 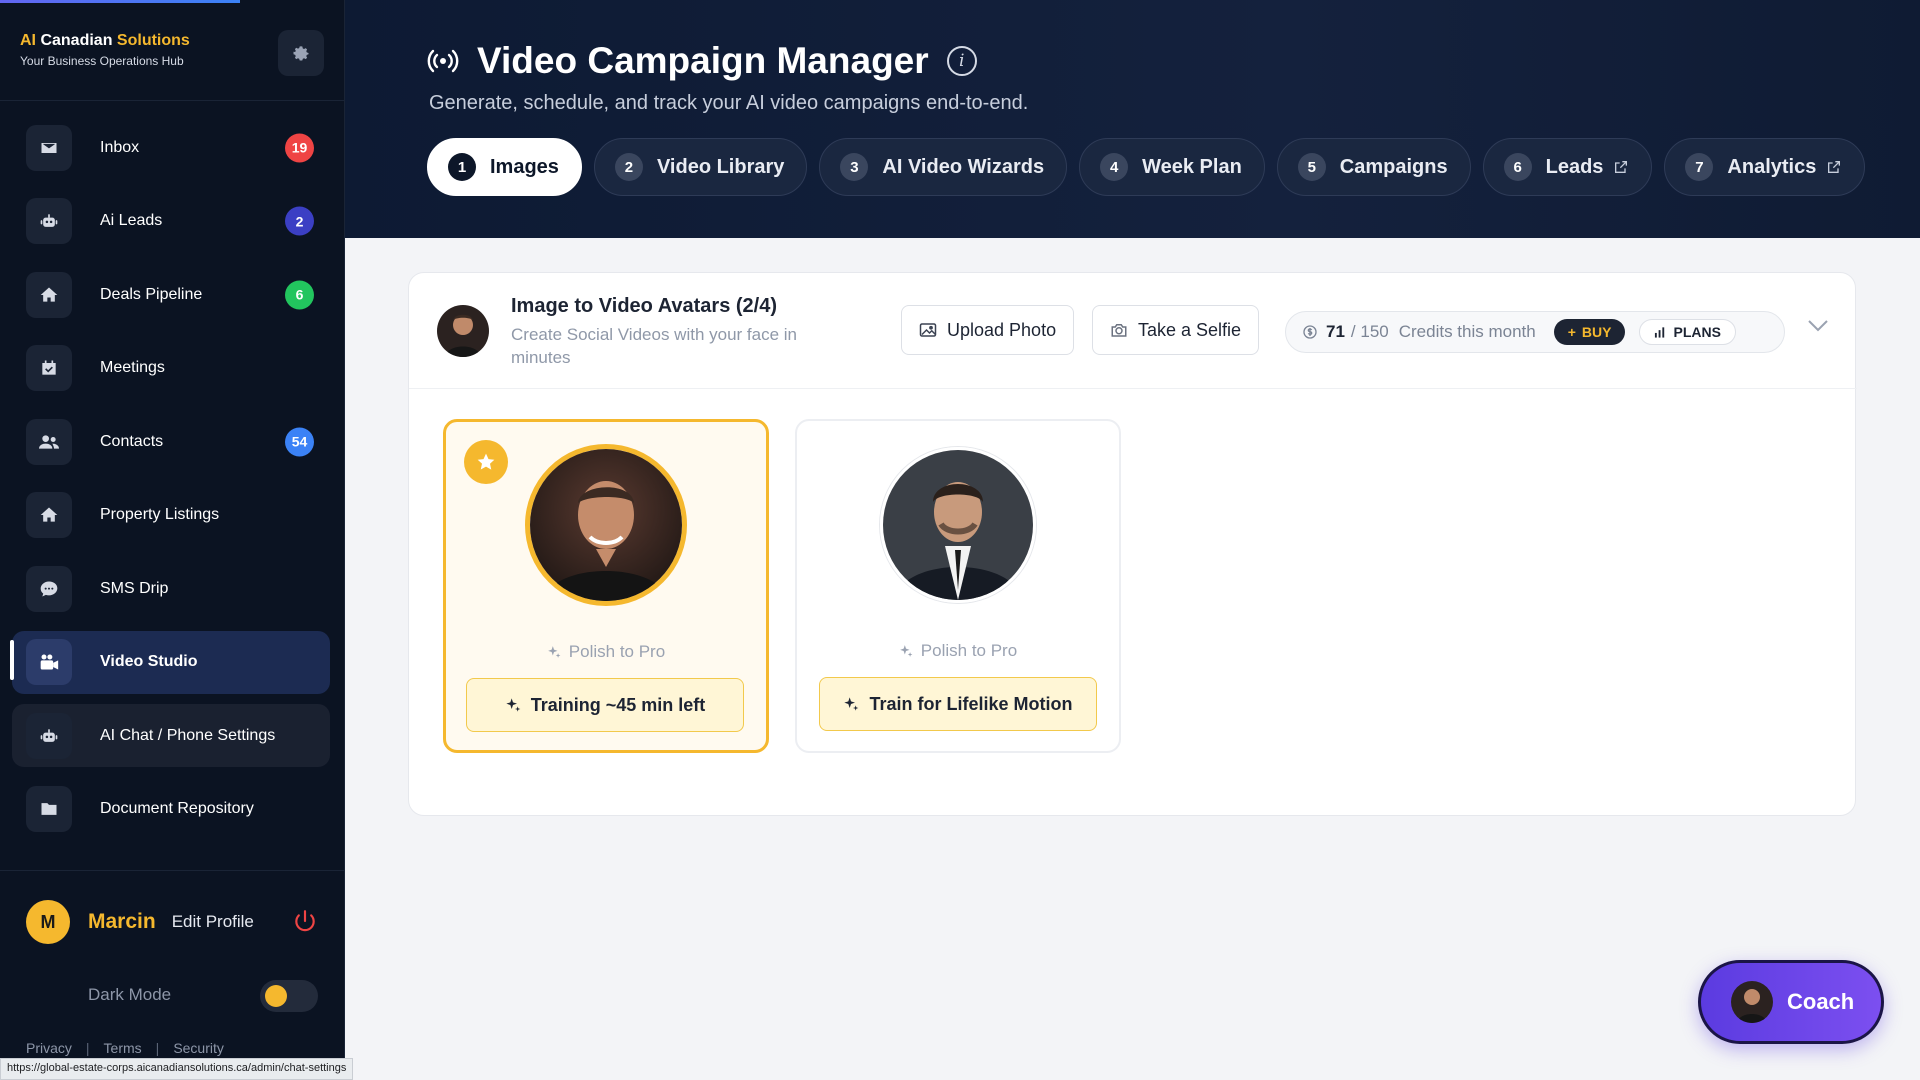 I want to click on sidebar-divider, so click(x=172, y=100).